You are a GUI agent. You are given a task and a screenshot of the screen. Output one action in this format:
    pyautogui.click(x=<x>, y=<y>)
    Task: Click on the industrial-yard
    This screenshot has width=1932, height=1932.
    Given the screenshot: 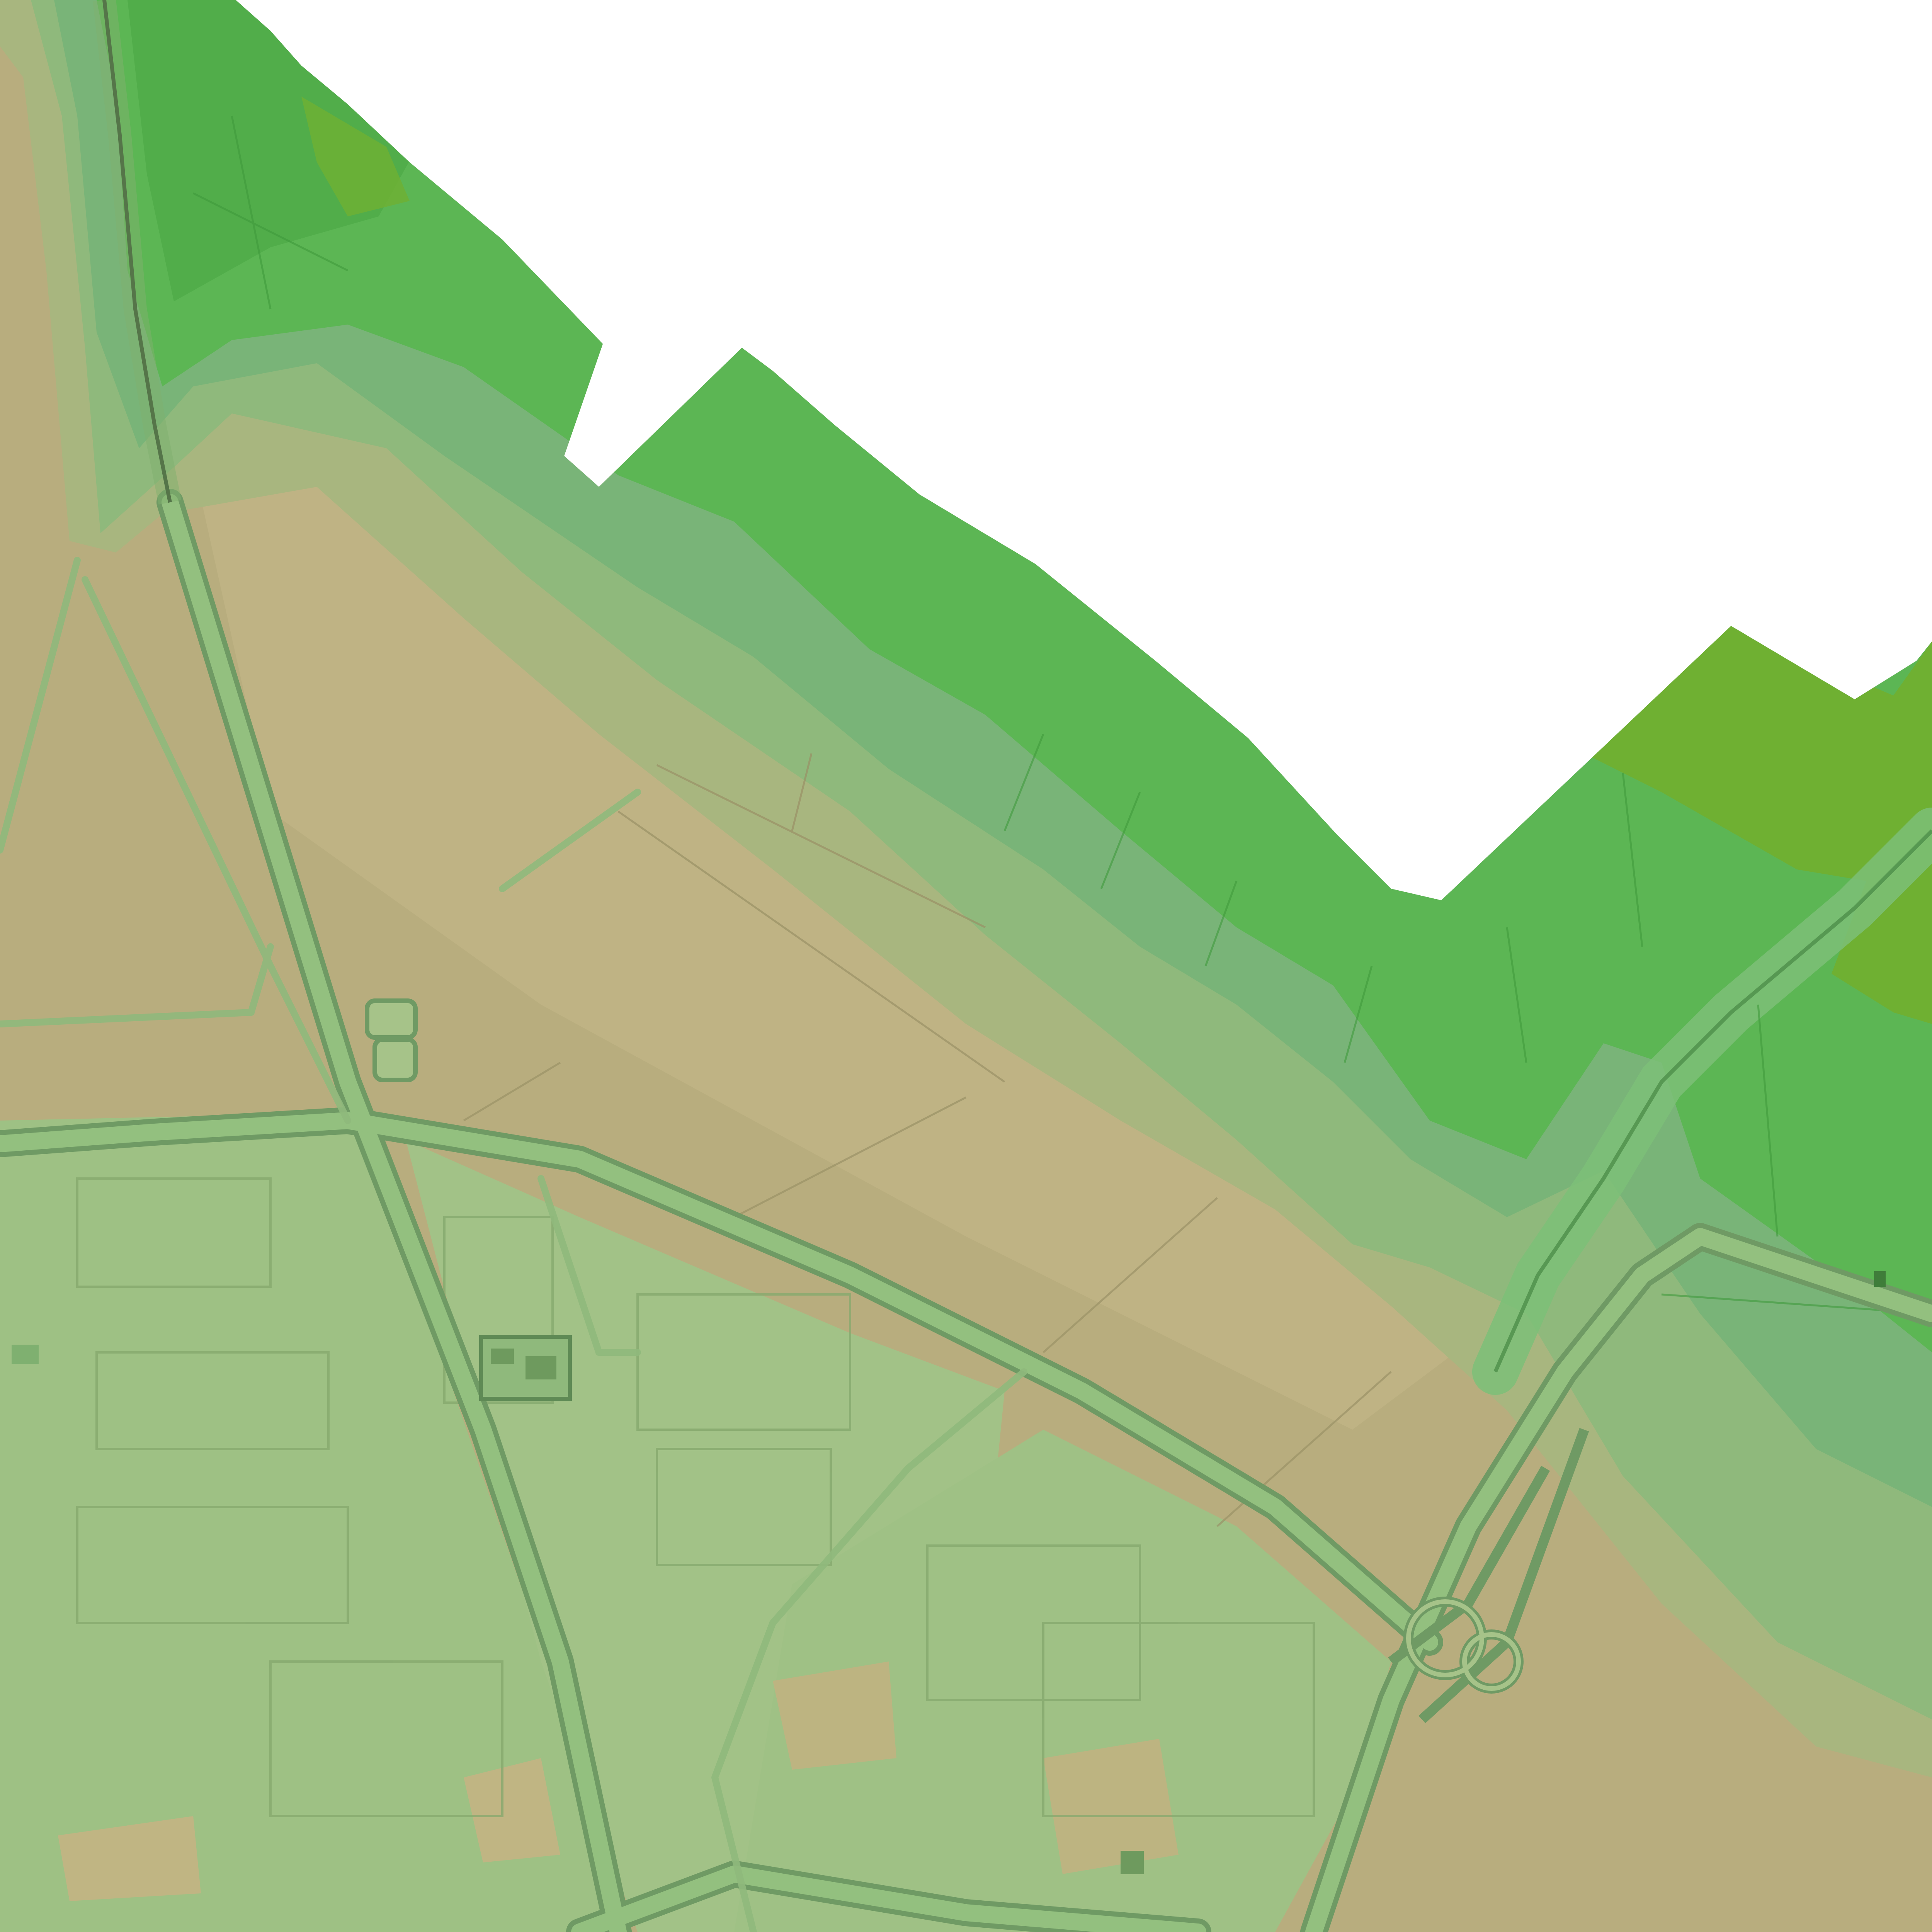 What is the action you would take?
    pyautogui.click(x=525, y=1368)
    